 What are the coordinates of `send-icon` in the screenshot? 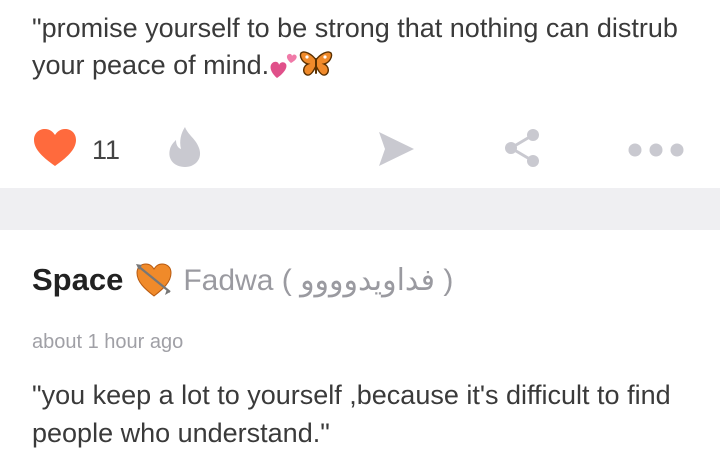 It's located at (396, 151).